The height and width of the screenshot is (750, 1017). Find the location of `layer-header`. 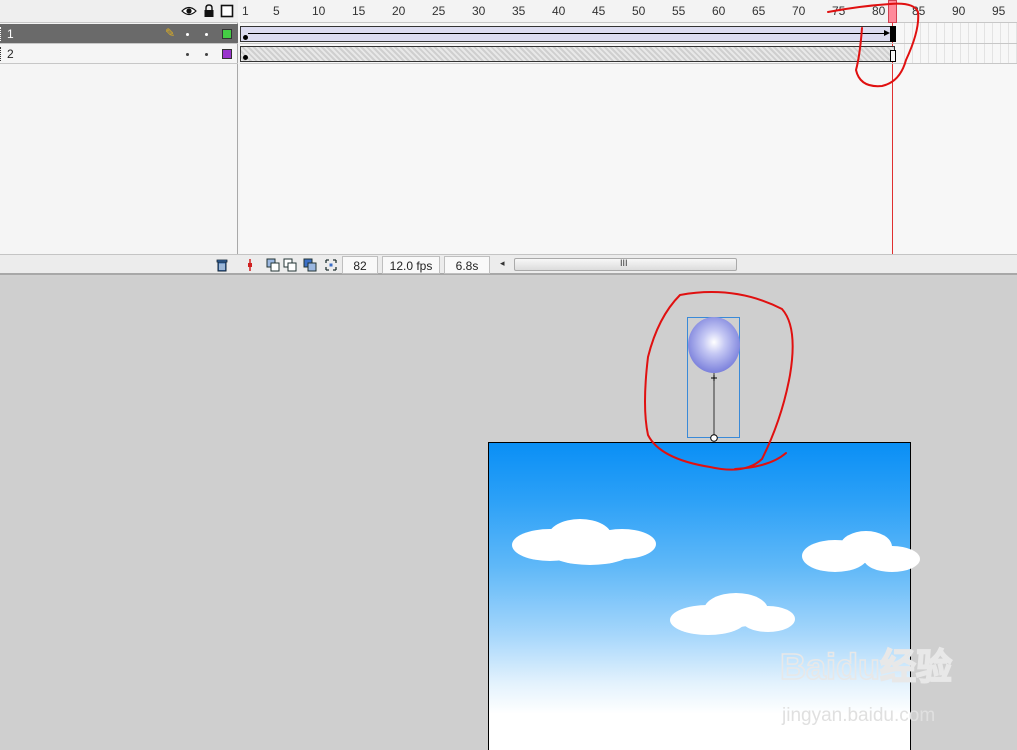

layer-header is located at coordinates (119, 11).